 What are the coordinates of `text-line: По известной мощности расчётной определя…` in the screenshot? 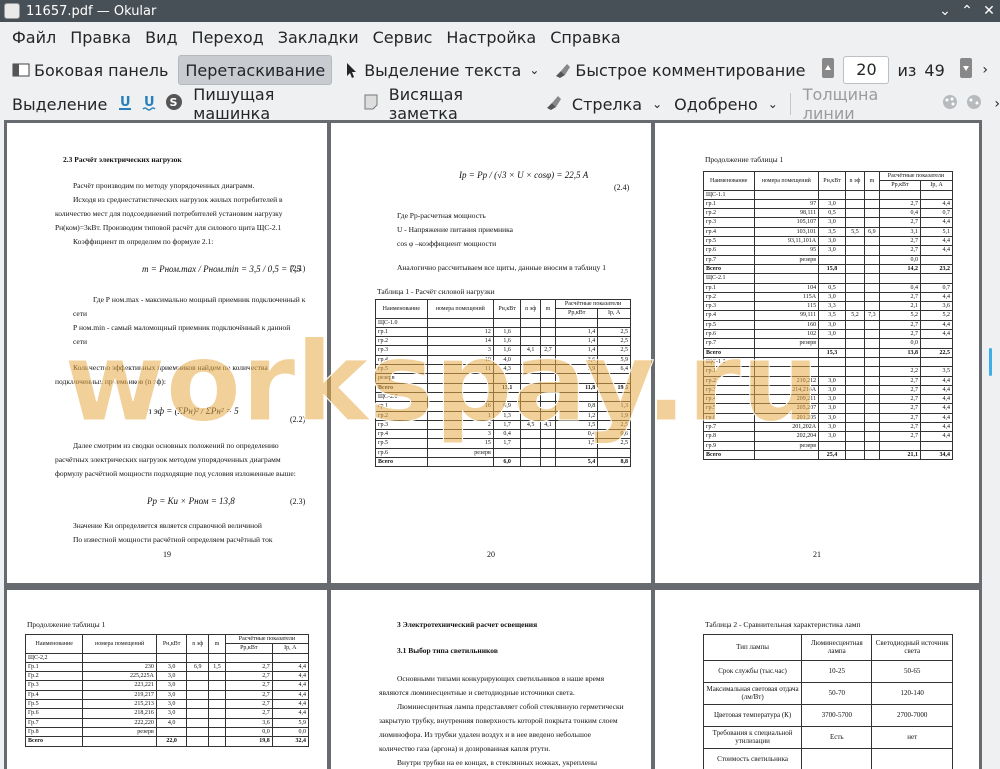 It's located at (173, 539).